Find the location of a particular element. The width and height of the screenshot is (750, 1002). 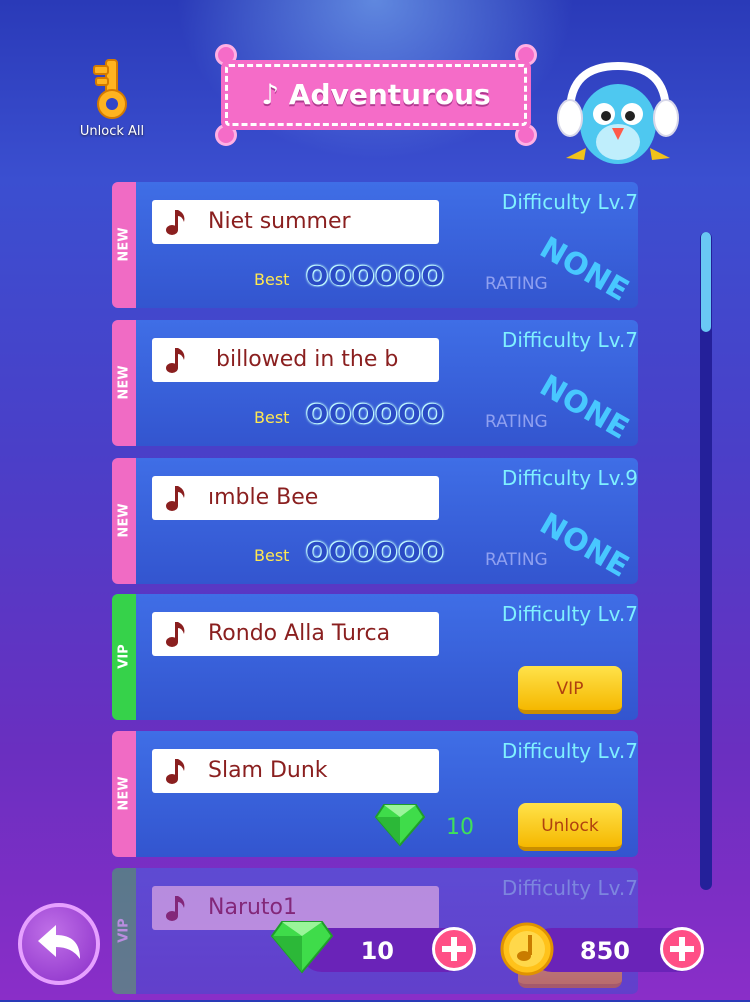

add-gems-button is located at coordinates (454, 949).